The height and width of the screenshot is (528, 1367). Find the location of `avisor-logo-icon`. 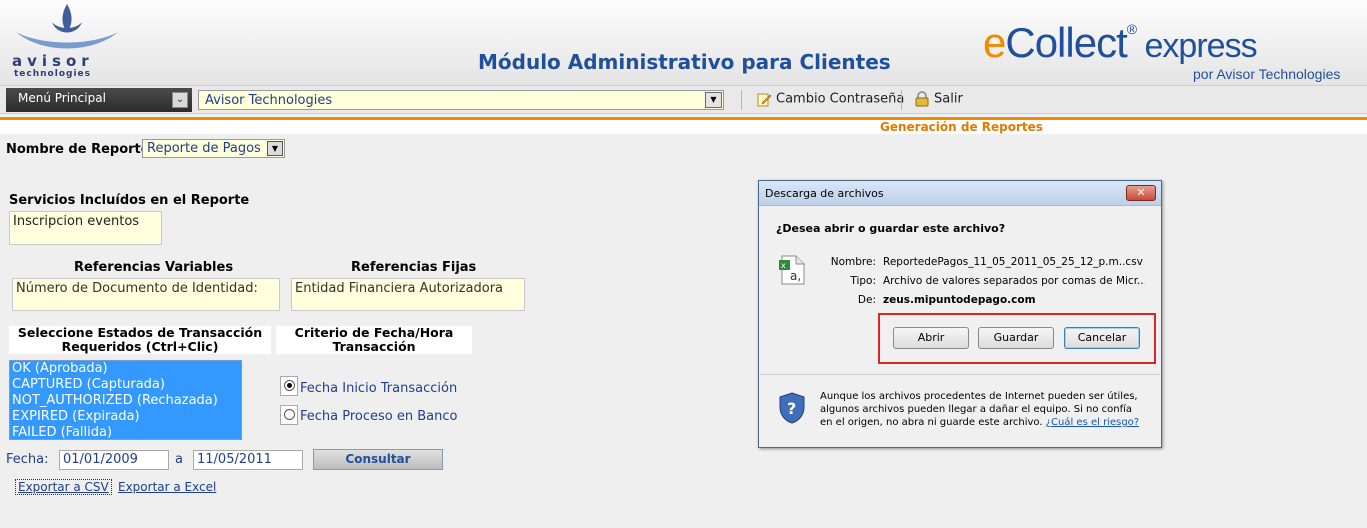

avisor-logo-icon is located at coordinates (67, 26).